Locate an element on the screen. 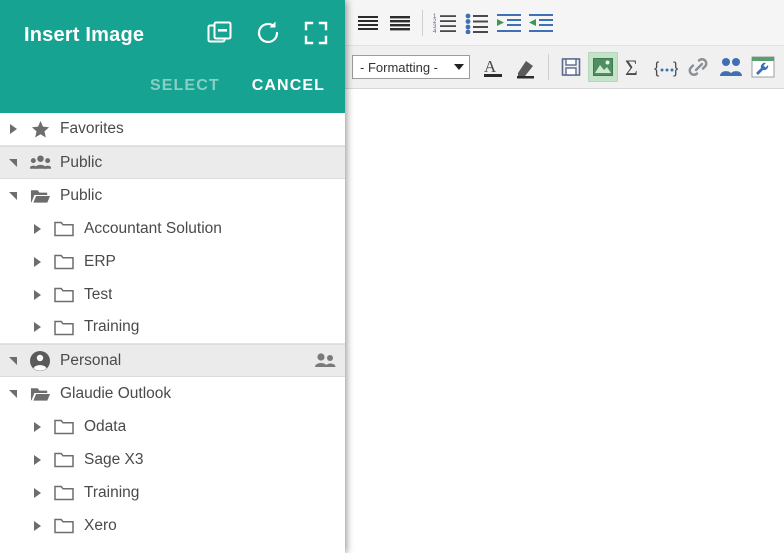 This screenshot has width=784, height=553. toolbar-divider is located at coordinates (422, 22).